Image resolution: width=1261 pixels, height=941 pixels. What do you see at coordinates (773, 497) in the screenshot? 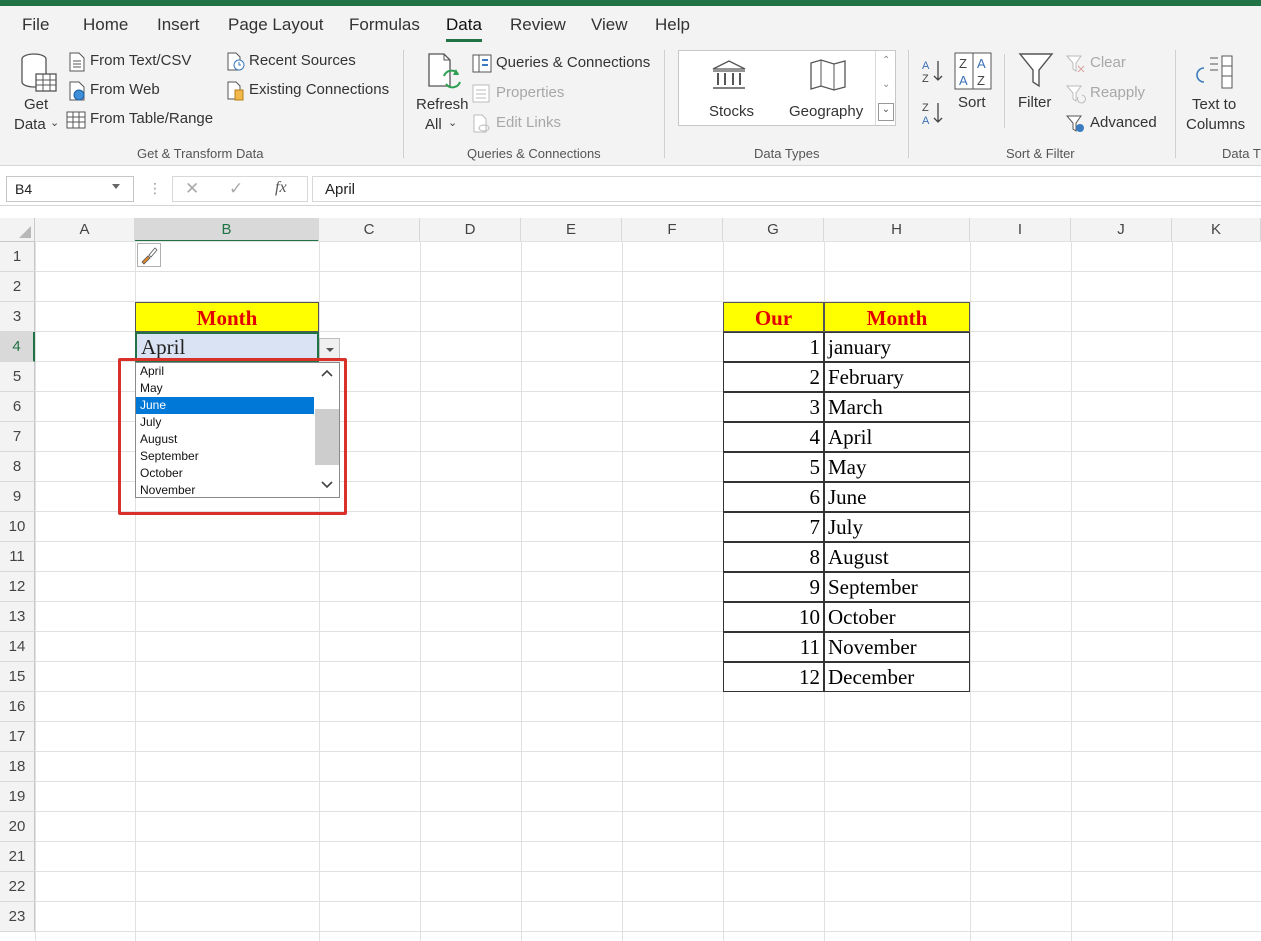
I see `table-cell-number: 6` at bounding box center [773, 497].